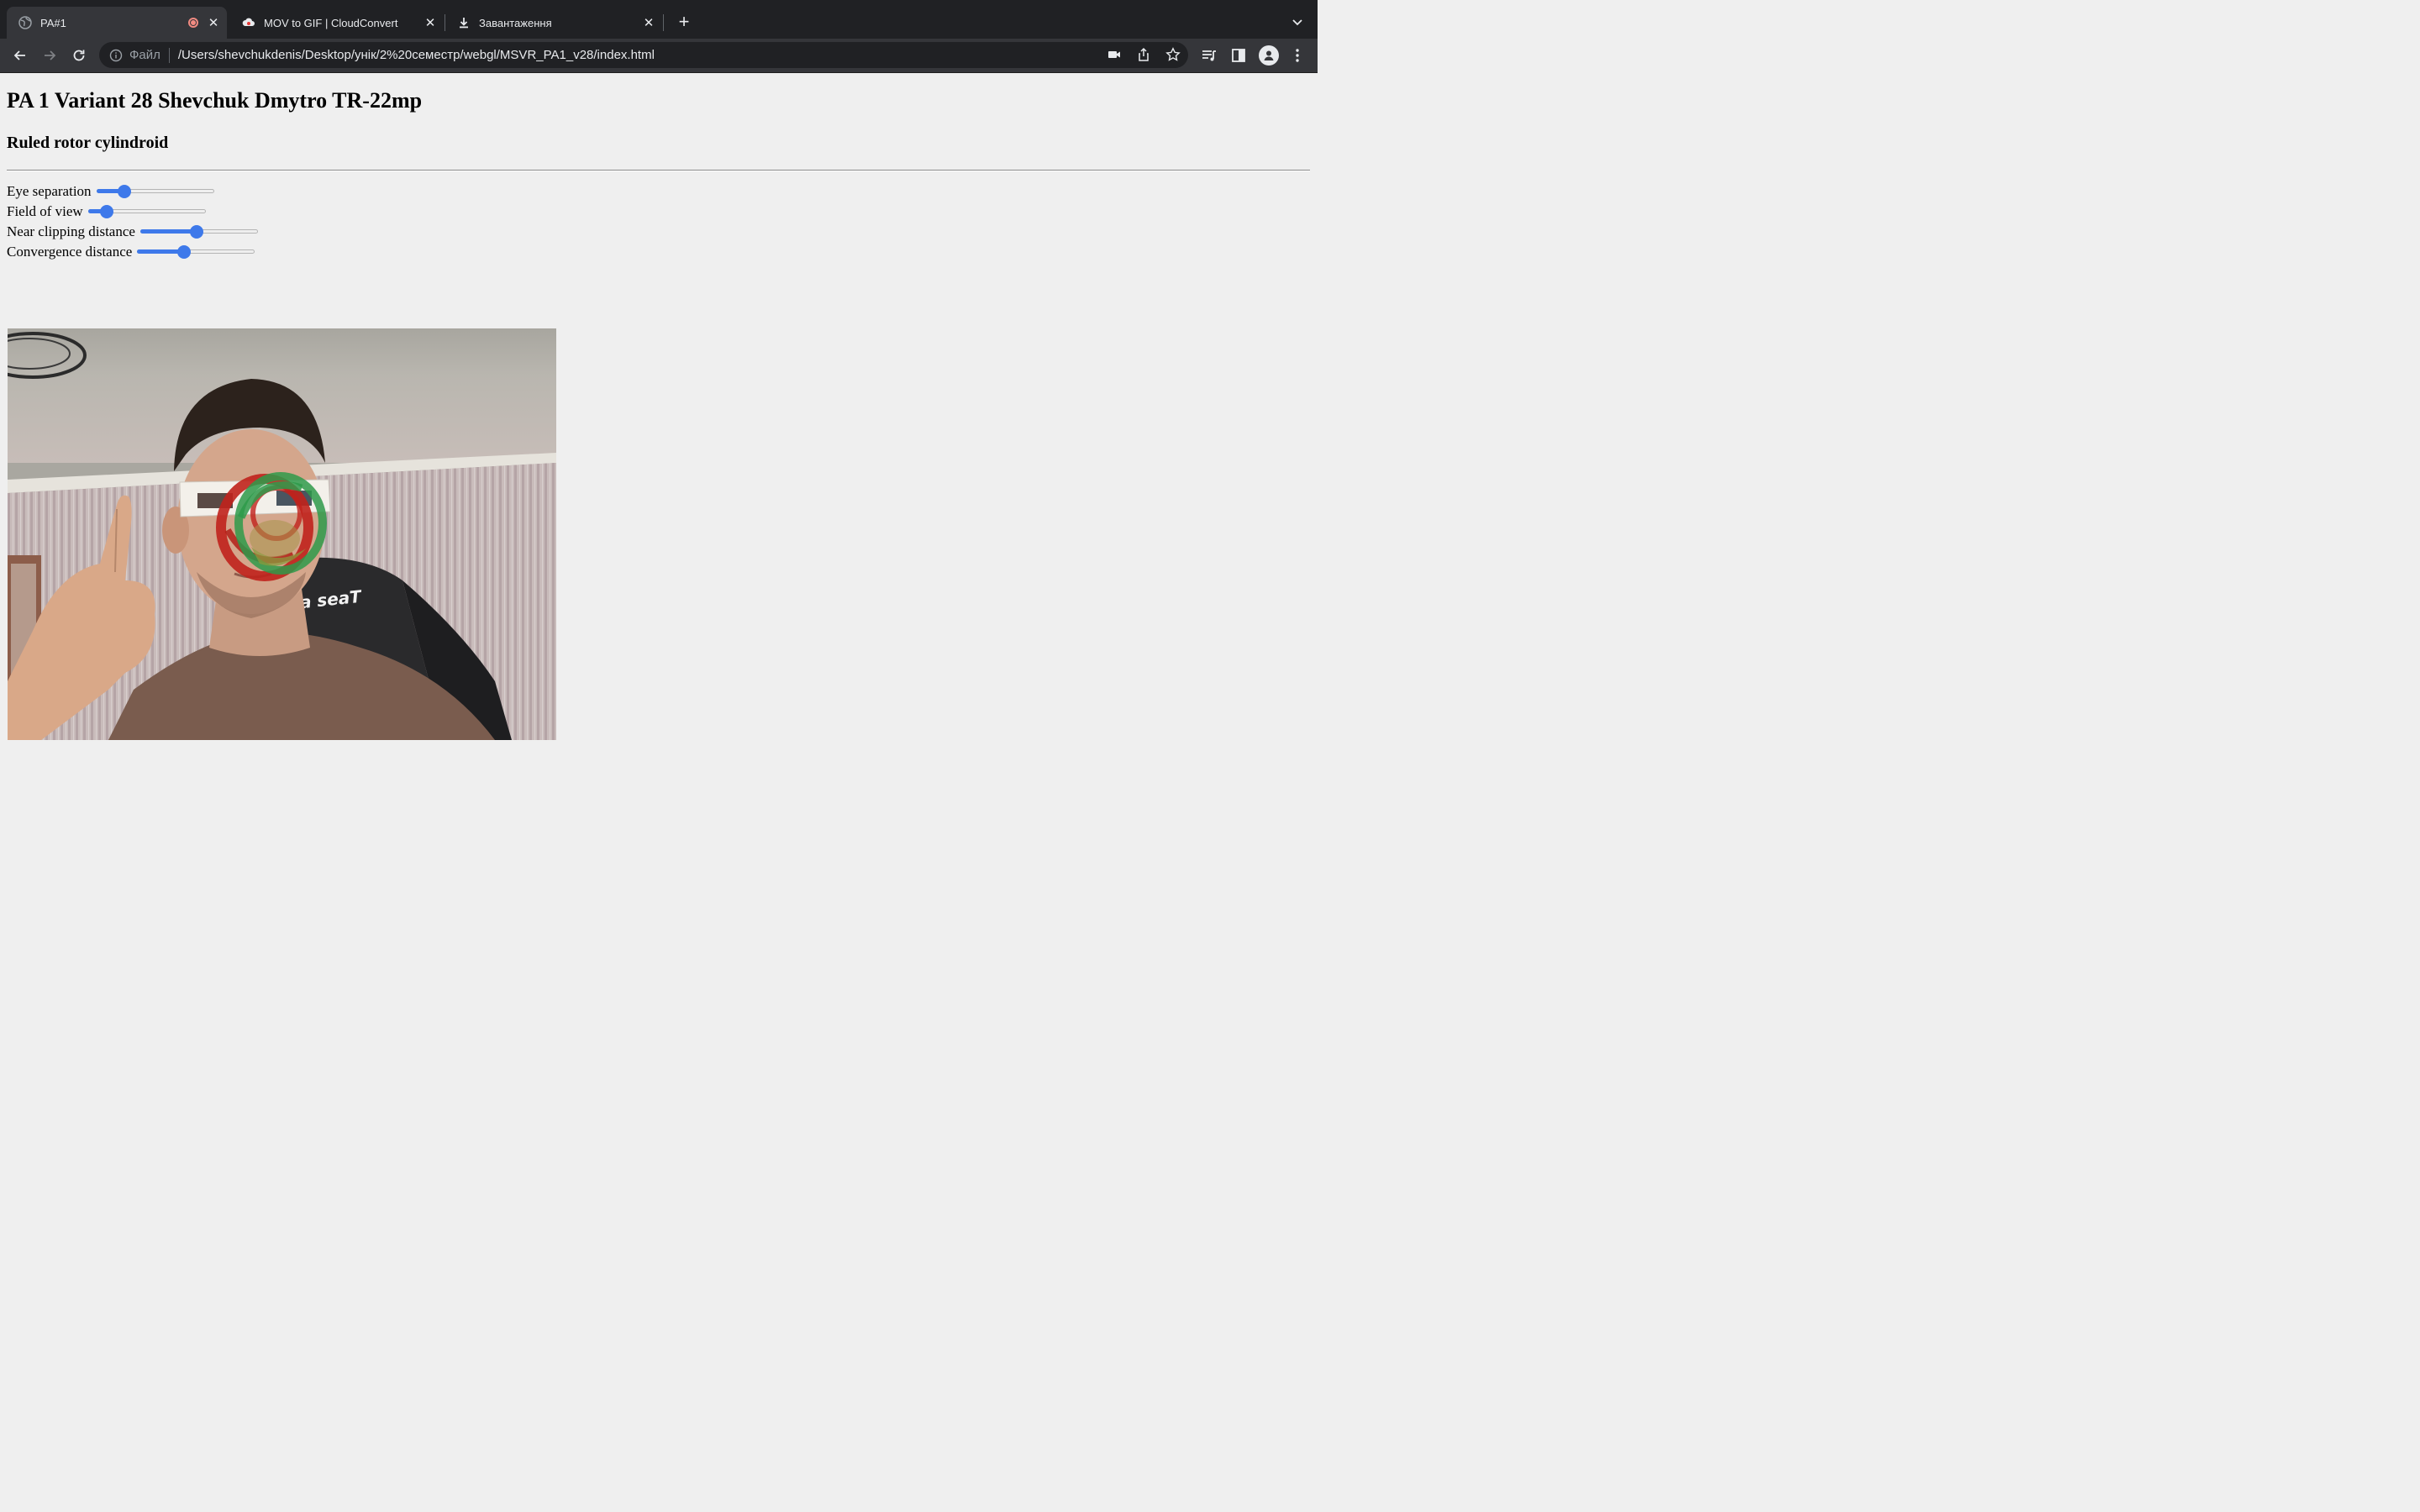 The image size is (2420, 1512). Describe the element at coordinates (1297, 21) in the screenshot. I see `tab-search-chevron-icon` at that location.